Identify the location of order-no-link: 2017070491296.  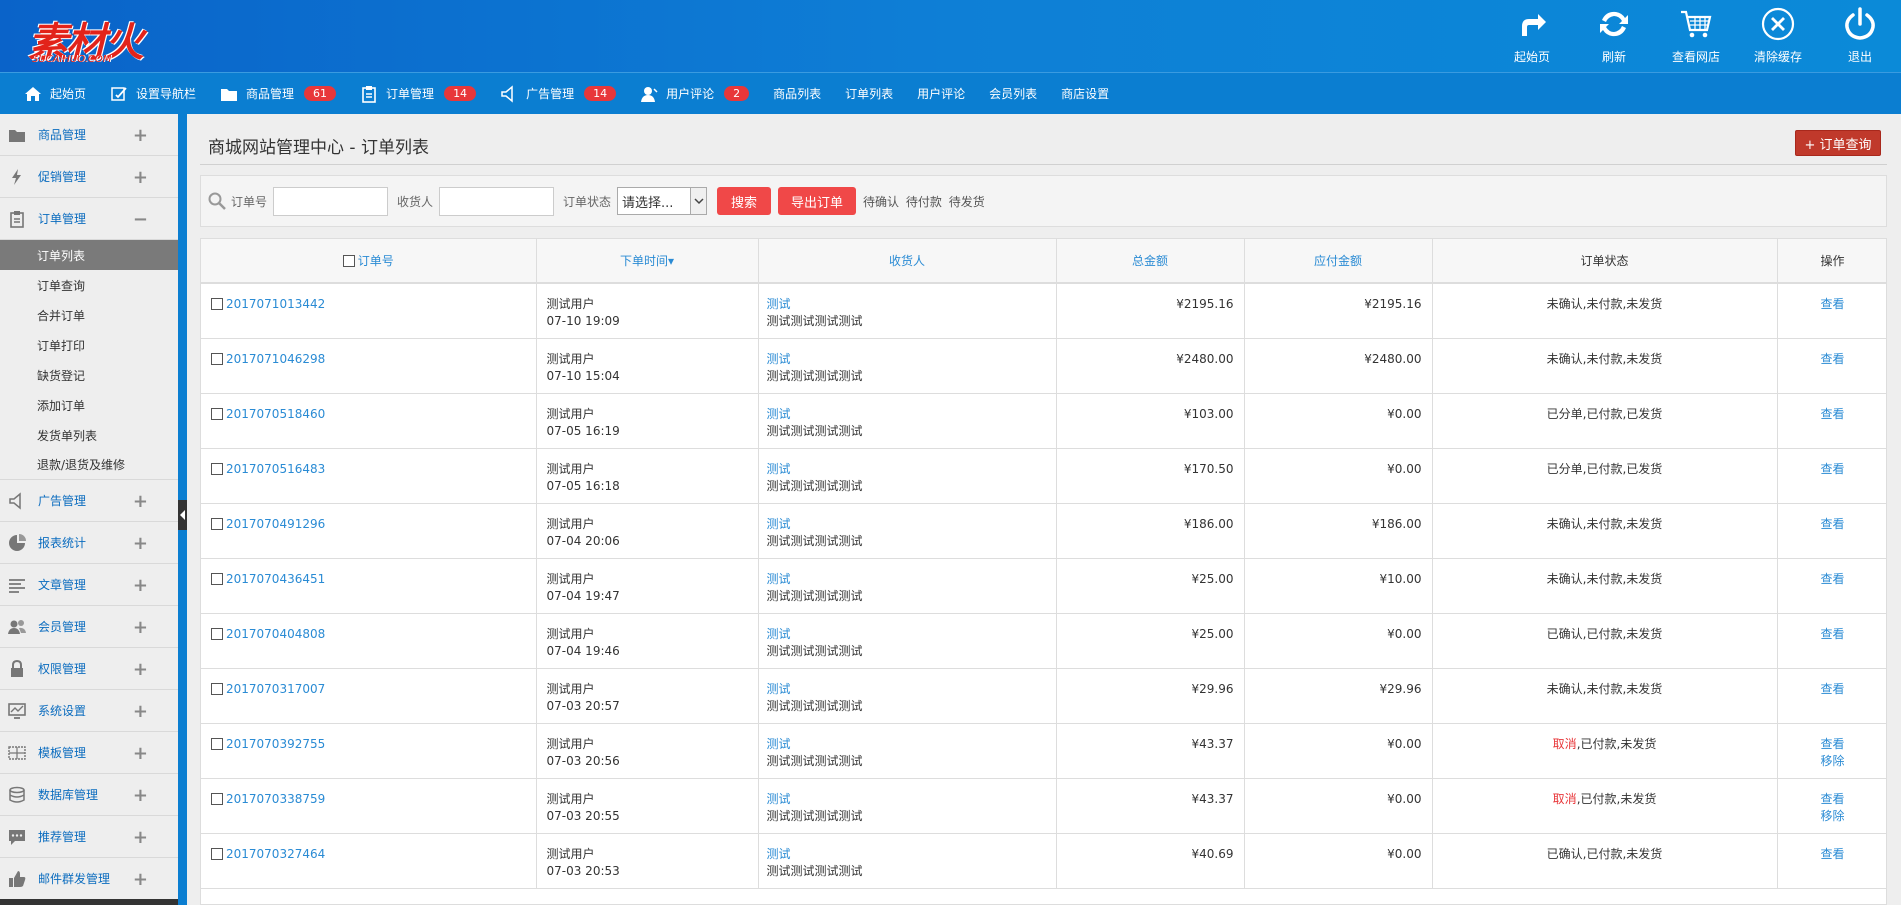
(275, 524).